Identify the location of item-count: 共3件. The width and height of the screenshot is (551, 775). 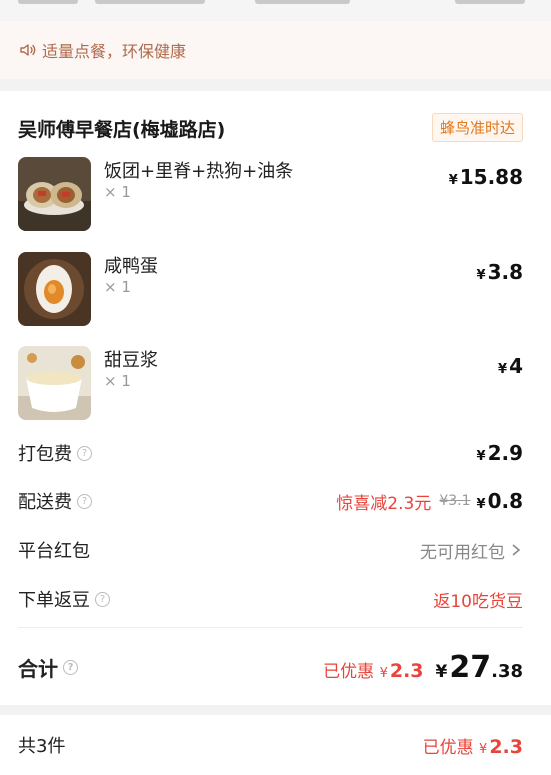
(42, 746).